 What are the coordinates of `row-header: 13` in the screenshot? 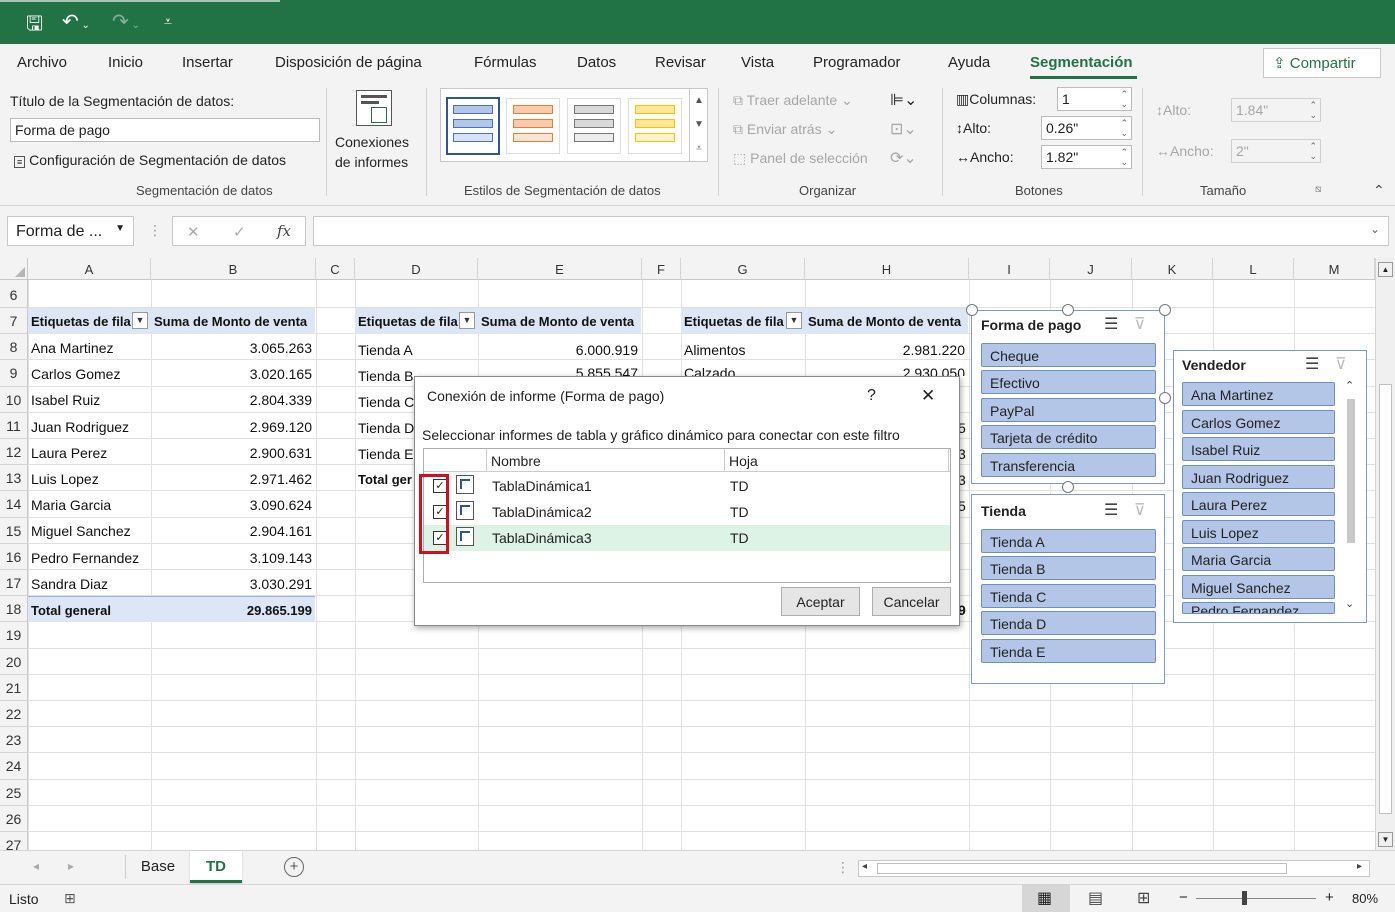 It's located at (14, 478).